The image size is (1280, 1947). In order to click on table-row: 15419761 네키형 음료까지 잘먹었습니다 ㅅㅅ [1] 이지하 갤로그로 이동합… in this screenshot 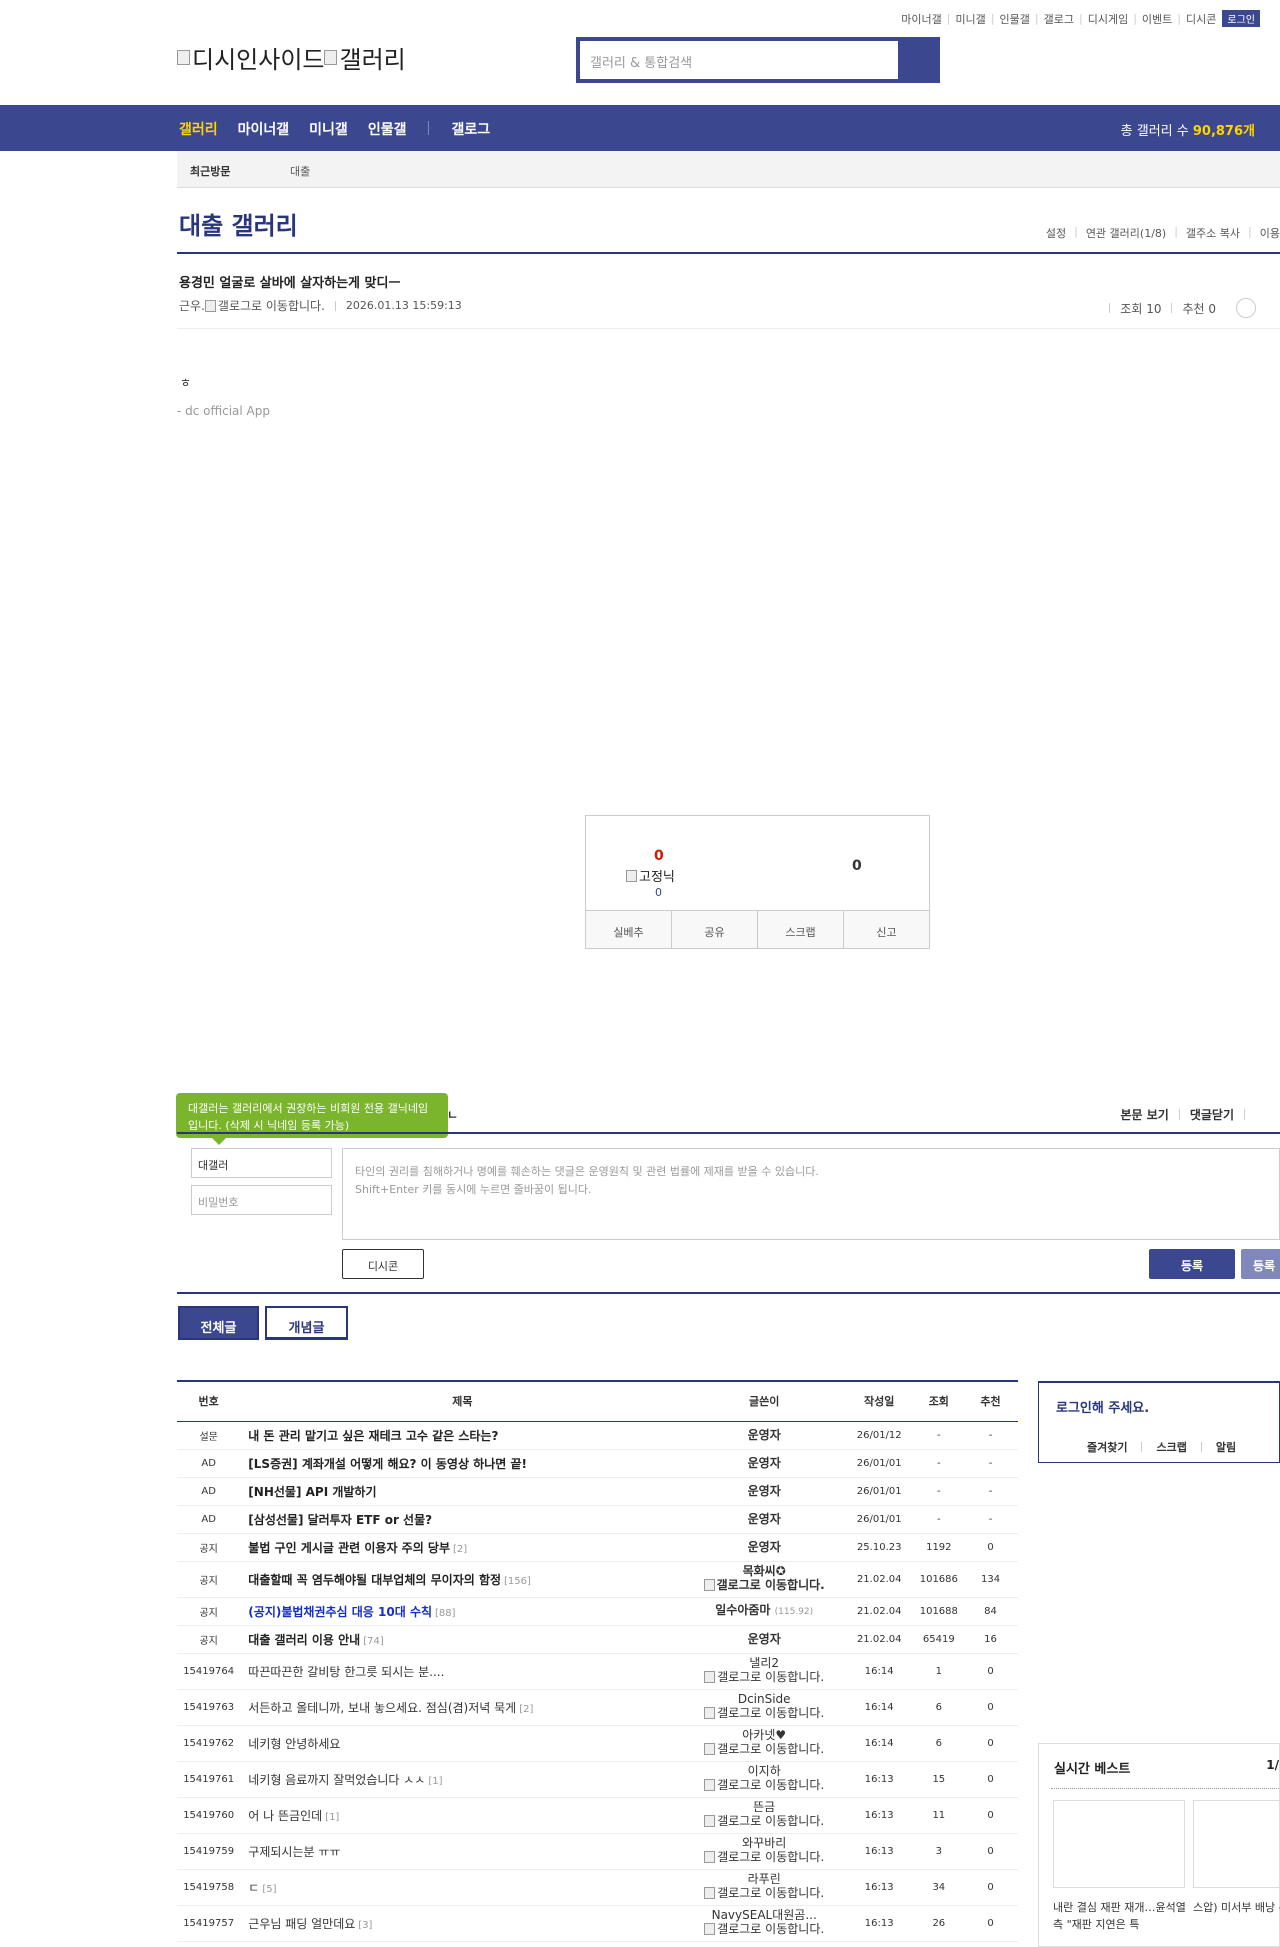, I will do `click(597, 1779)`.